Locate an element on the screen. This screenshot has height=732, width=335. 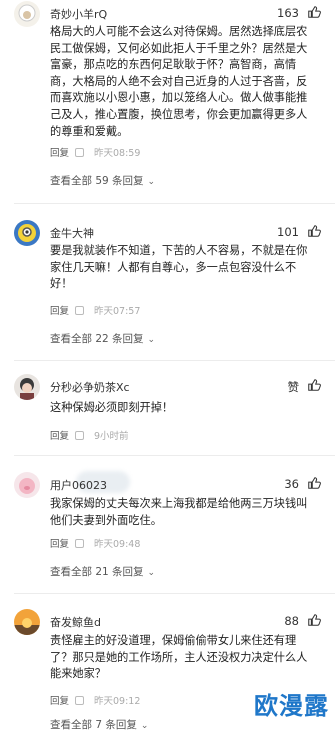
avatar-character-icon is located at coordinates (27, 387).